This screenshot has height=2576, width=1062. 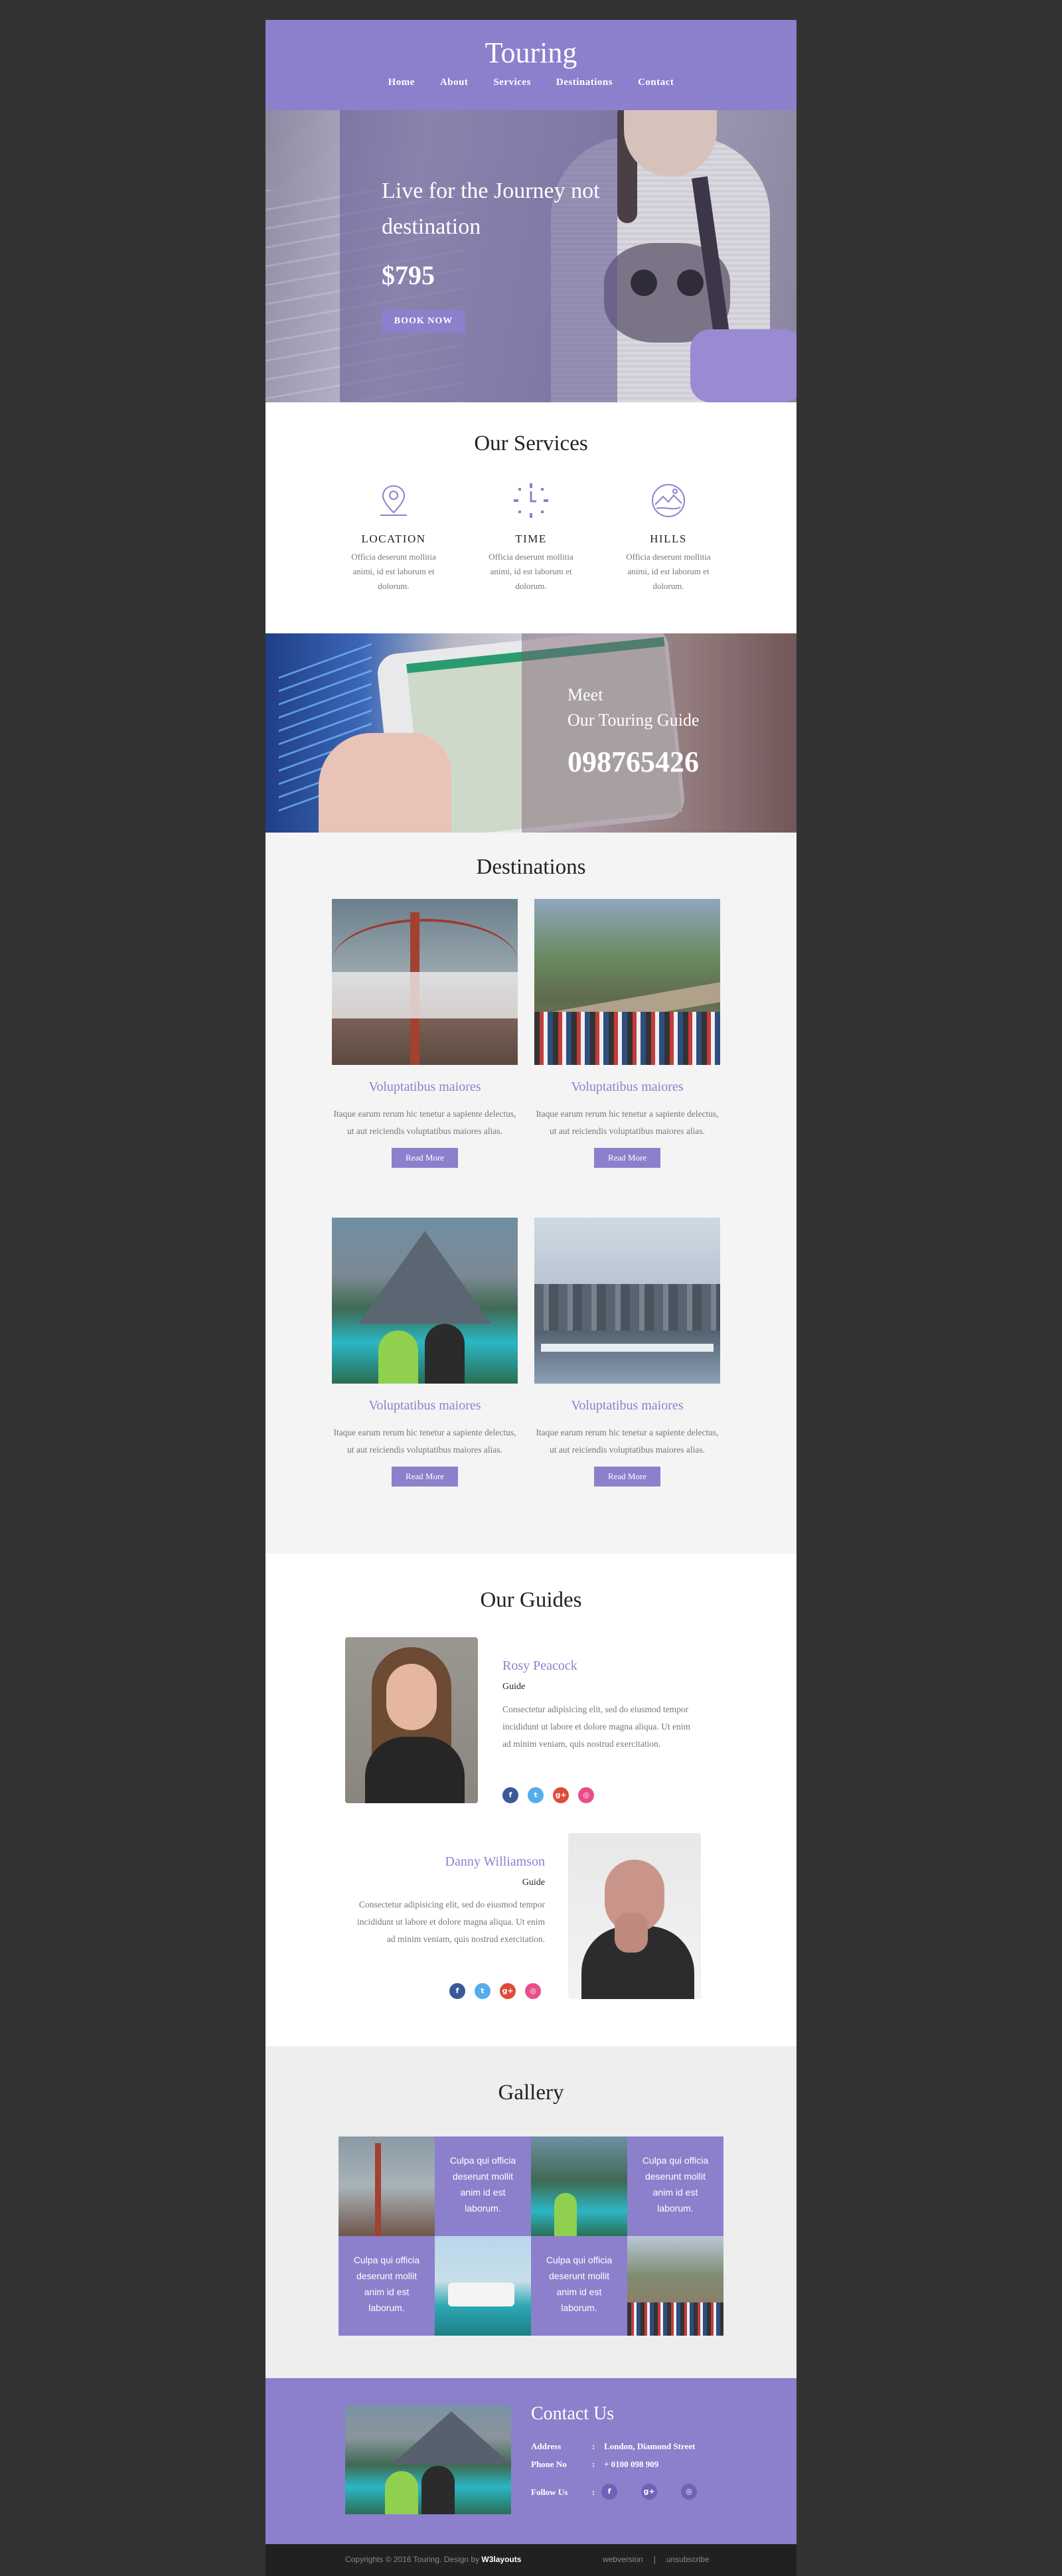 I want to click on hero-price: $795, so click(x=408, y=275).